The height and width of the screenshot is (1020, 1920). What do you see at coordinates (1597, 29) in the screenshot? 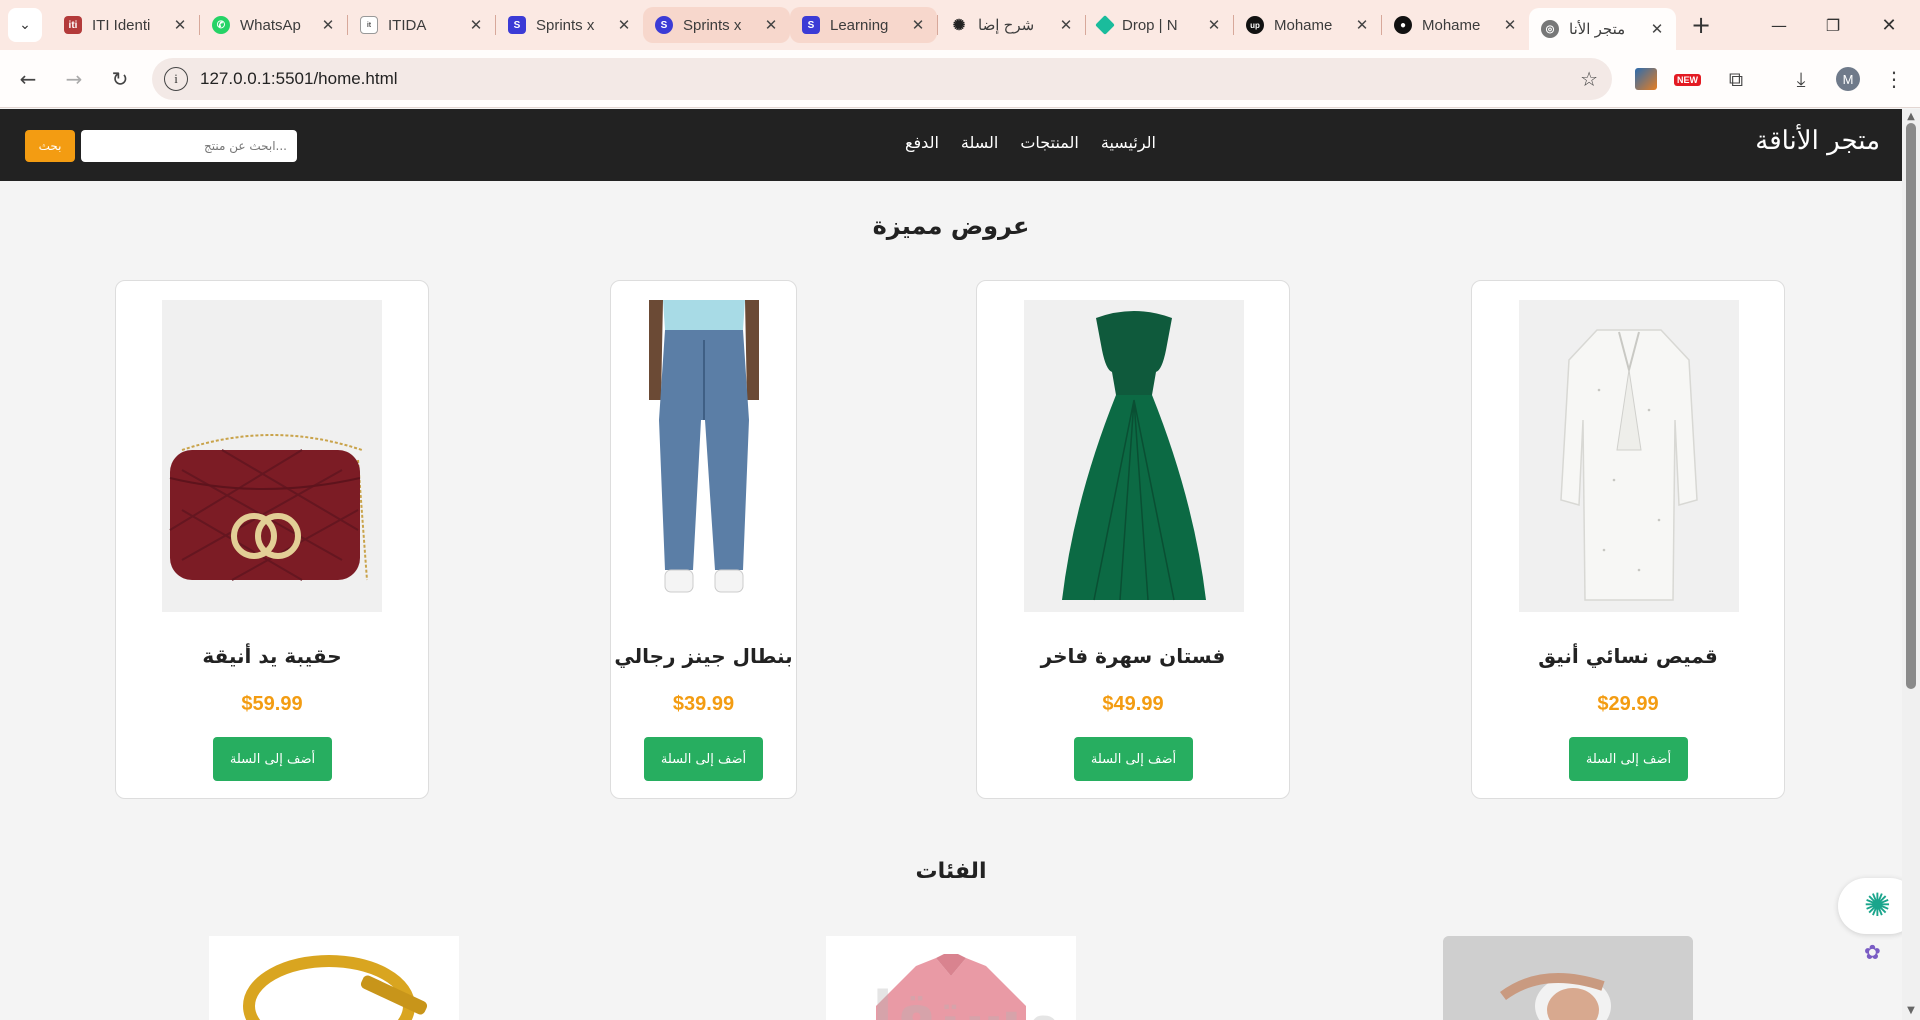
I see `tab-title: متجر الأنا` at bounding box center [1597, 29].